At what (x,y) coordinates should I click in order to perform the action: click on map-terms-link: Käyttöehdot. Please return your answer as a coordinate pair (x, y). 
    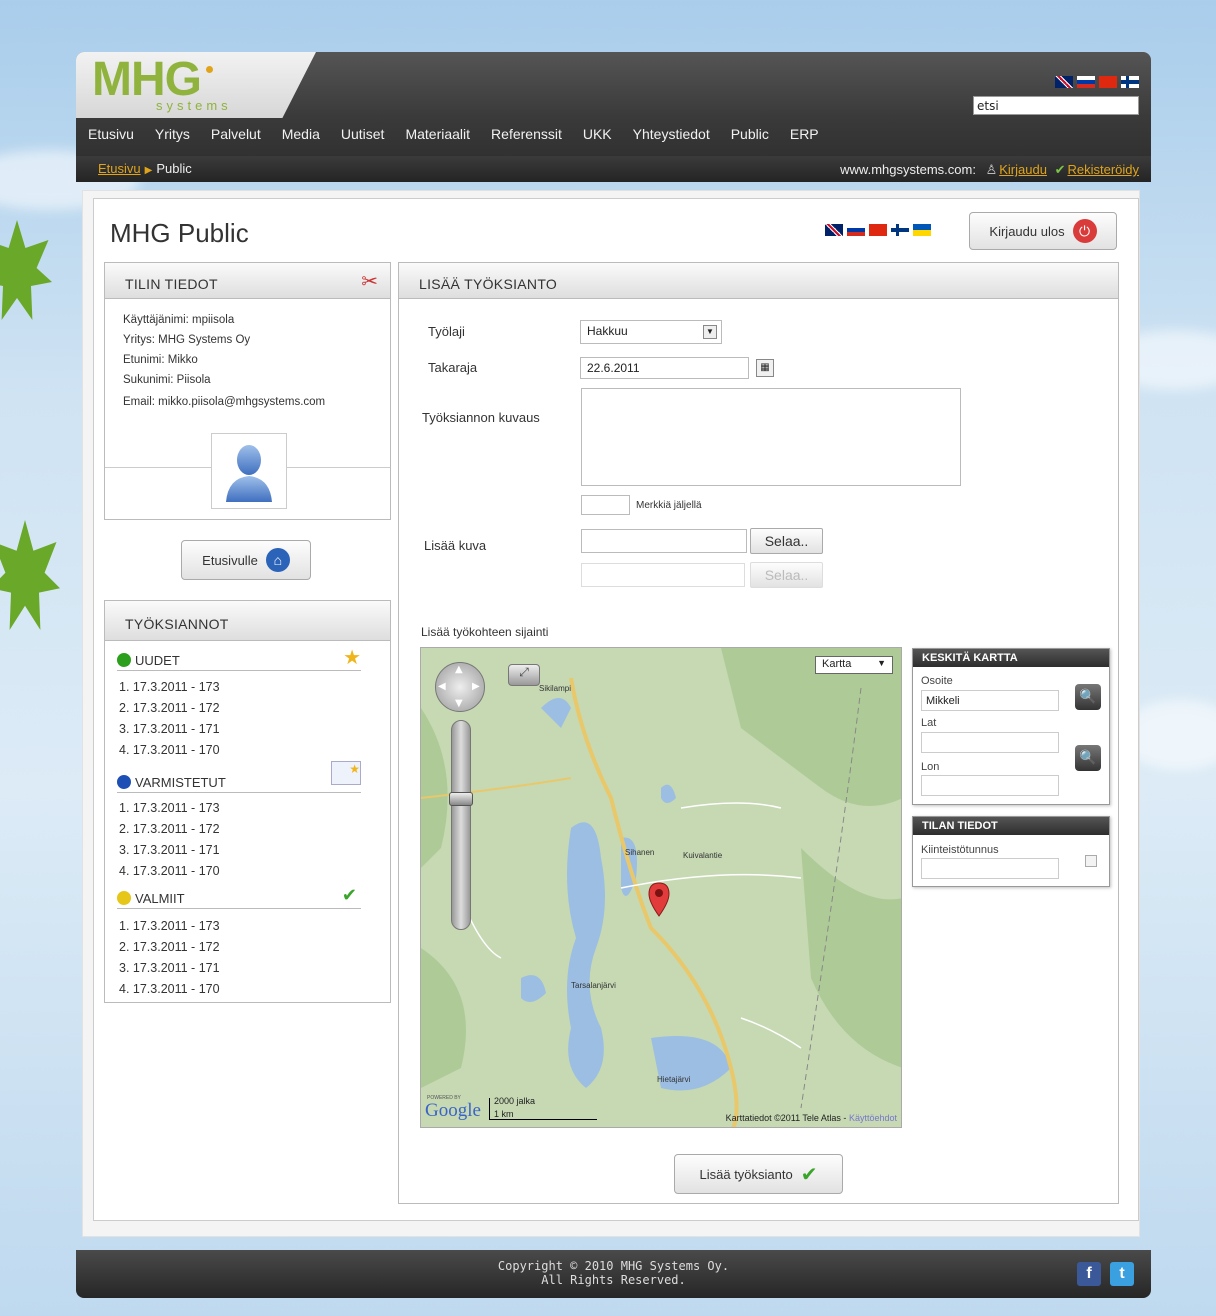
    Looking at the image, I should click on (873, 1118).